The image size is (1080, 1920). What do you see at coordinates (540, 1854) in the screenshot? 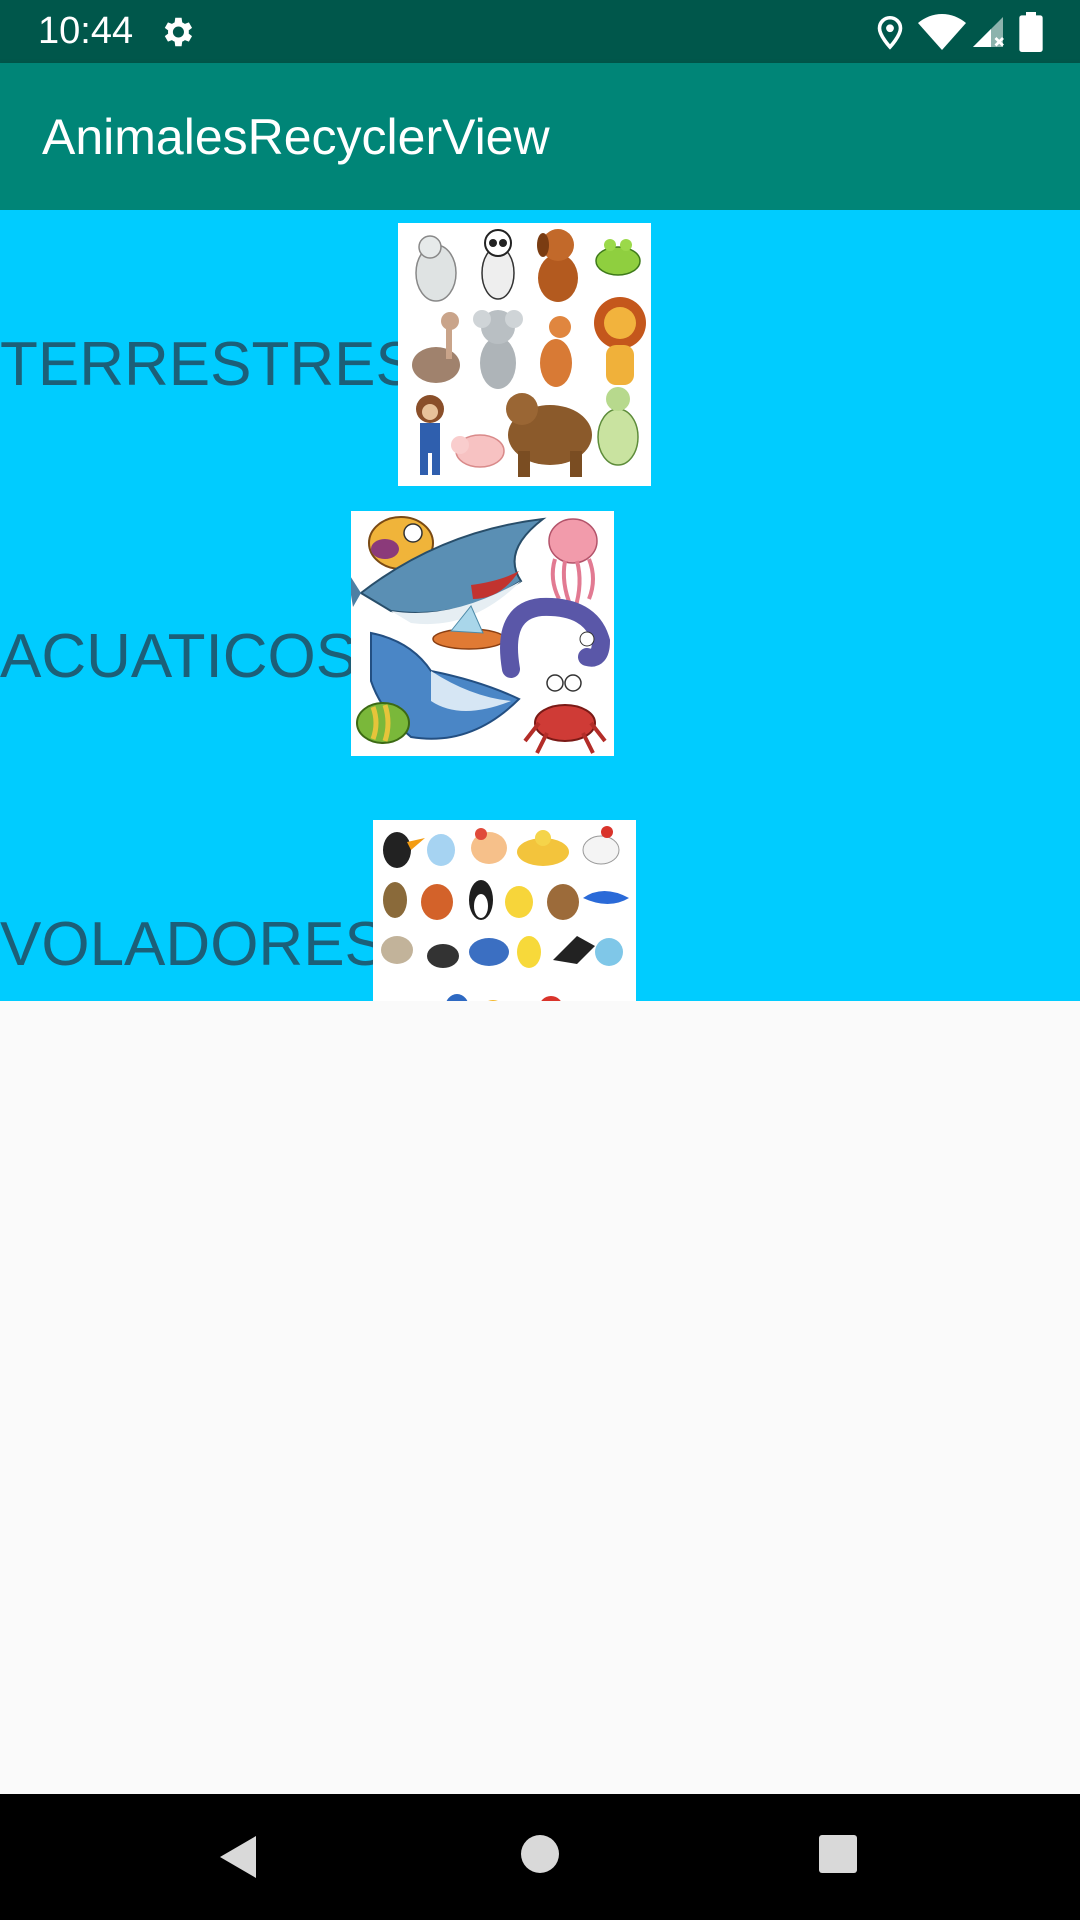
I see `home-icon` at bounding box center [540, 1854].